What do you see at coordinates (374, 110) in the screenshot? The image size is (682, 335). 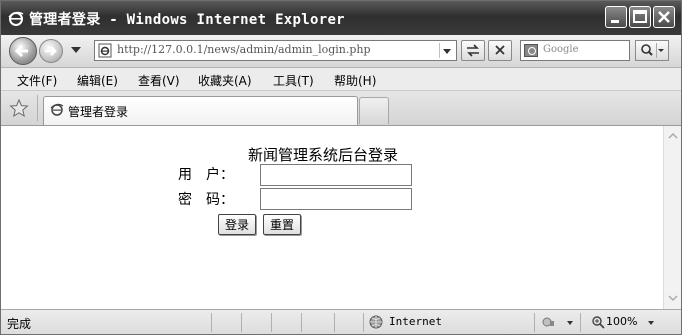 I see `new-tab-button` at bounding box center [374, 110].